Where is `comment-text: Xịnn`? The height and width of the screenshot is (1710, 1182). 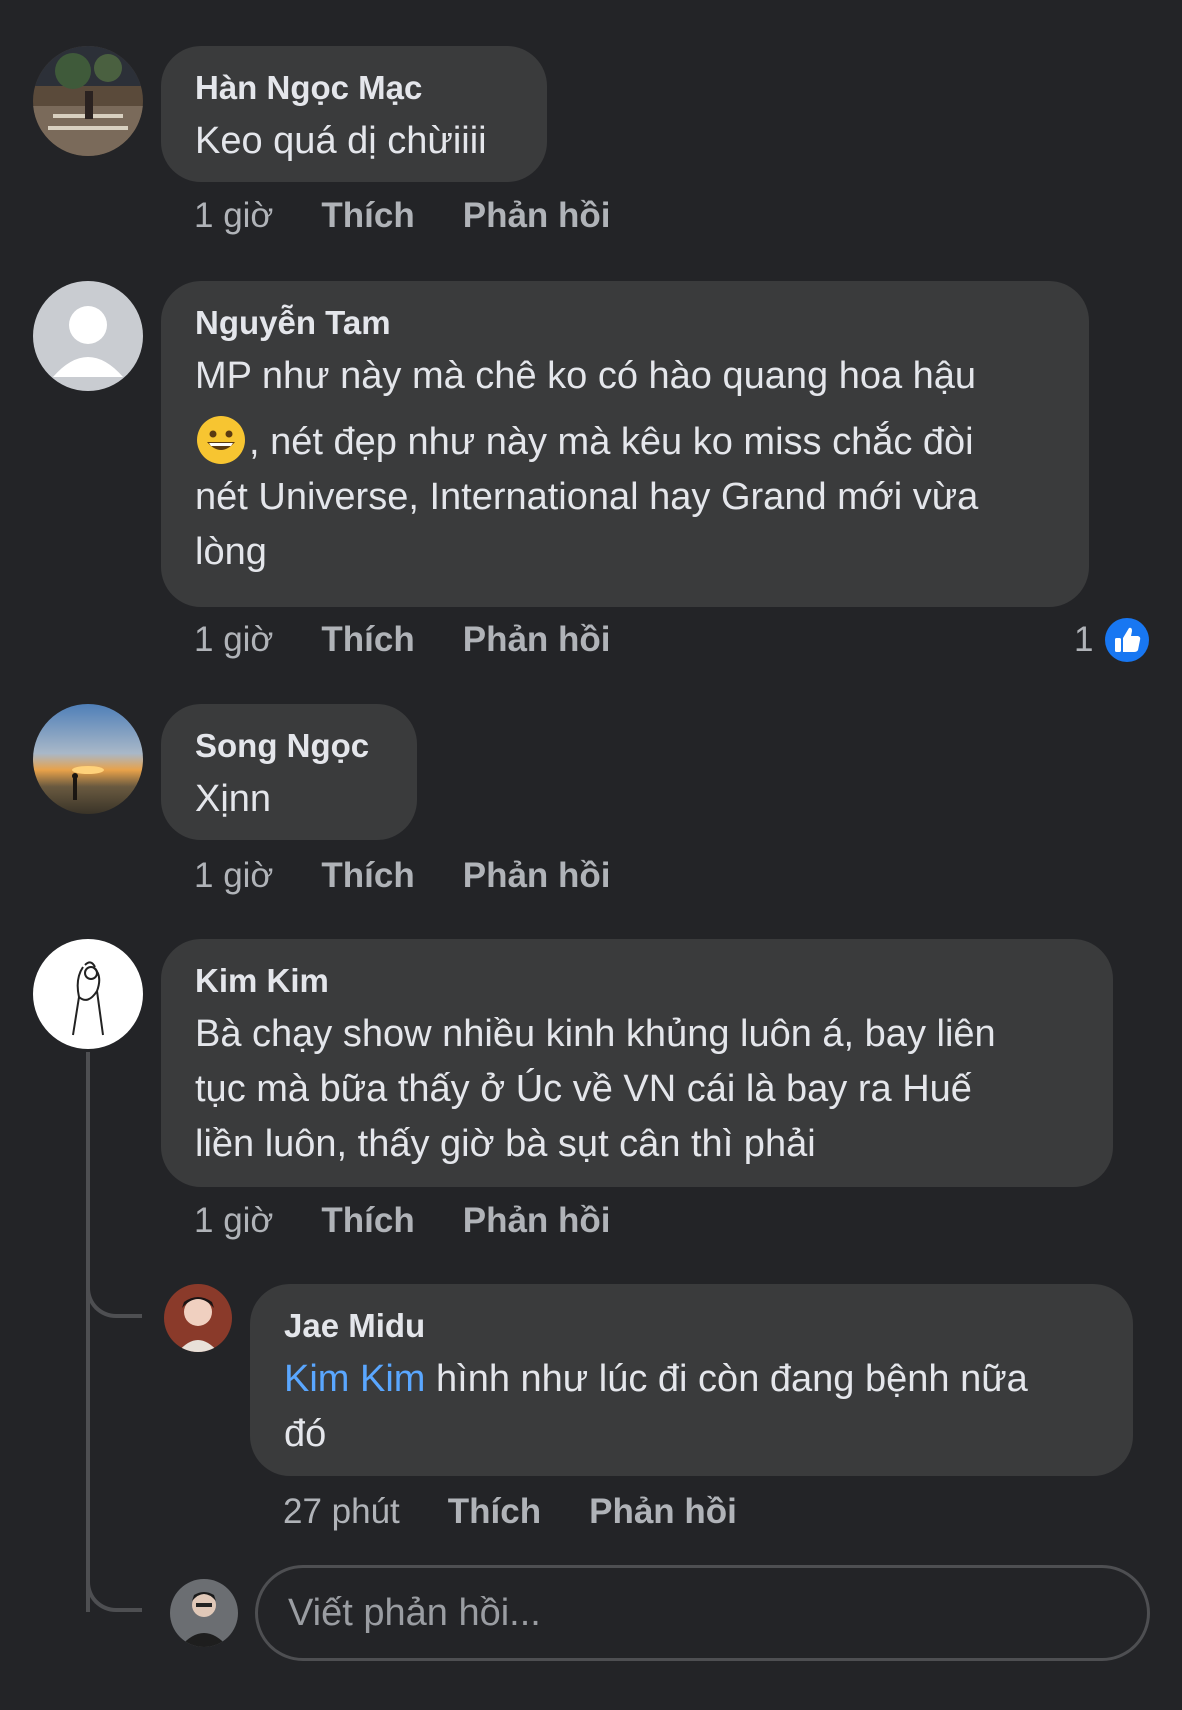 comment-text: Xịnn is located at coordinates (233, 799).